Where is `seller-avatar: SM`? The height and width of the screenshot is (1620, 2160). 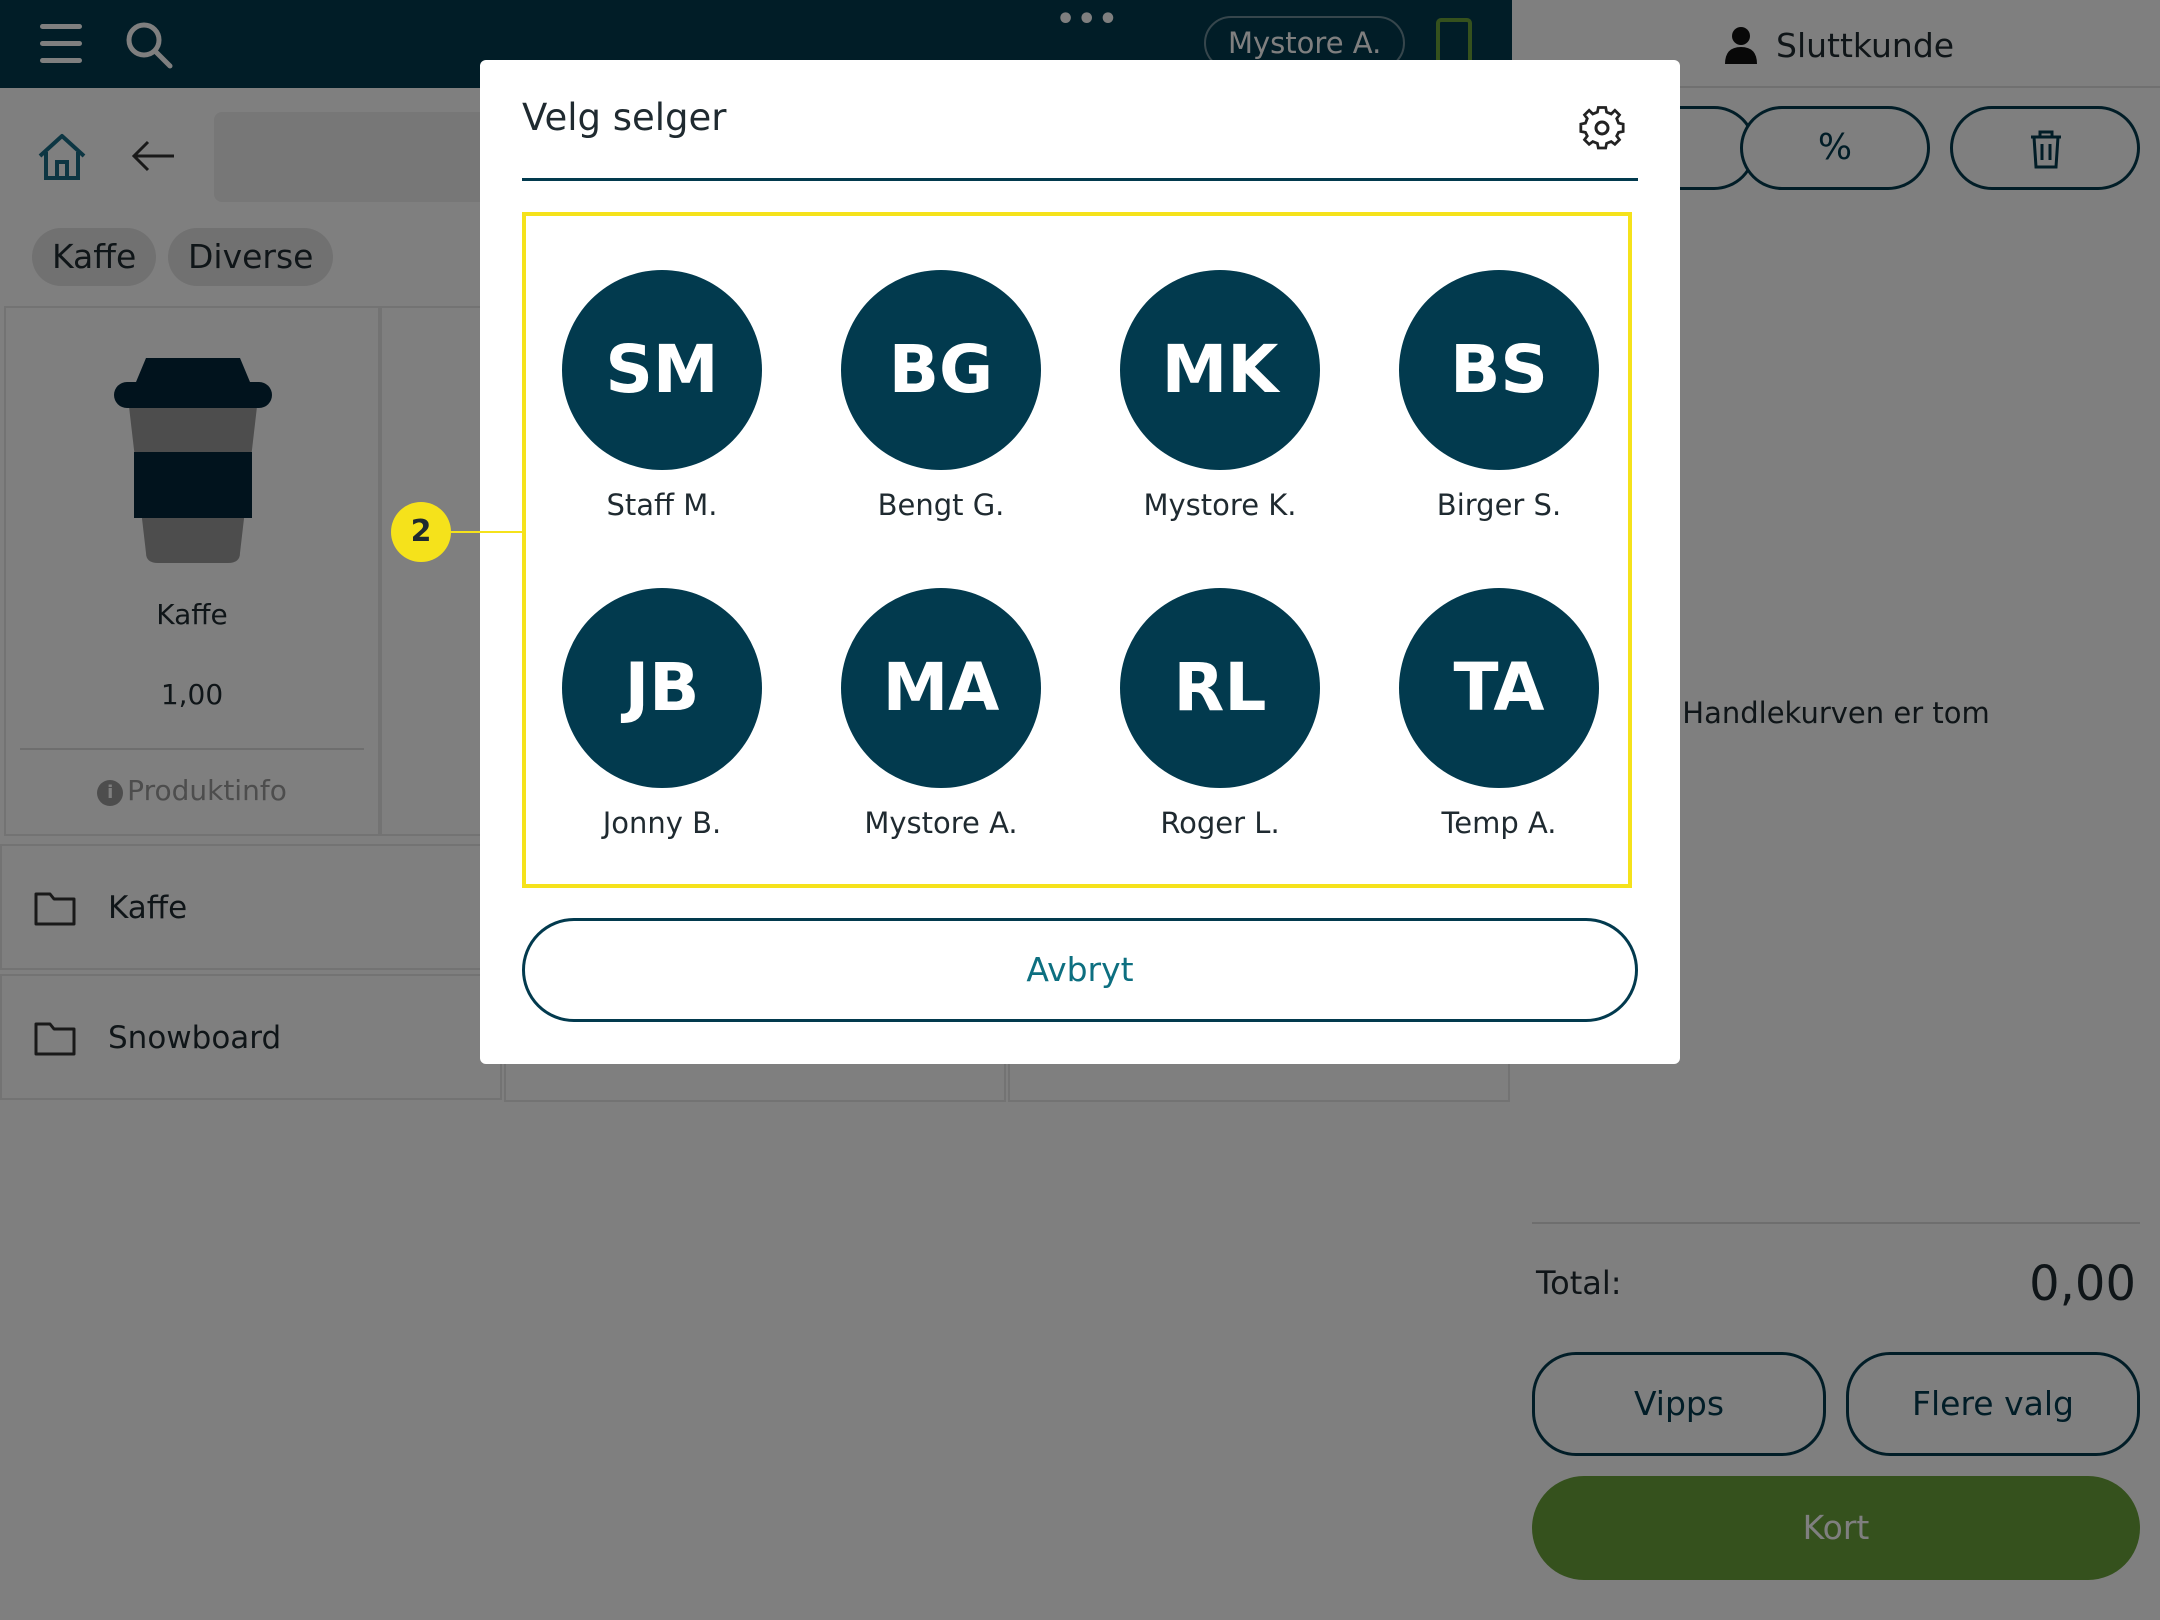
seller-avatar: SM is located at coordinates (662, 370).